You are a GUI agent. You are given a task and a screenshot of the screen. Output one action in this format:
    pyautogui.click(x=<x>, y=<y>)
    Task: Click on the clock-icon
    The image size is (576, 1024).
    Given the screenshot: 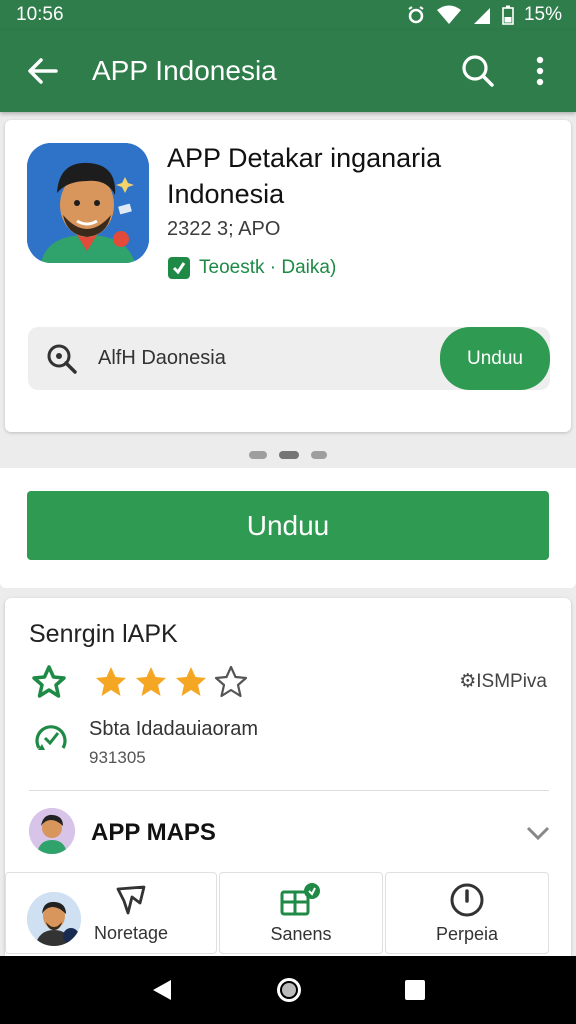 What is the action you would take?
    pyautogui.click(x=467, y=899)
    